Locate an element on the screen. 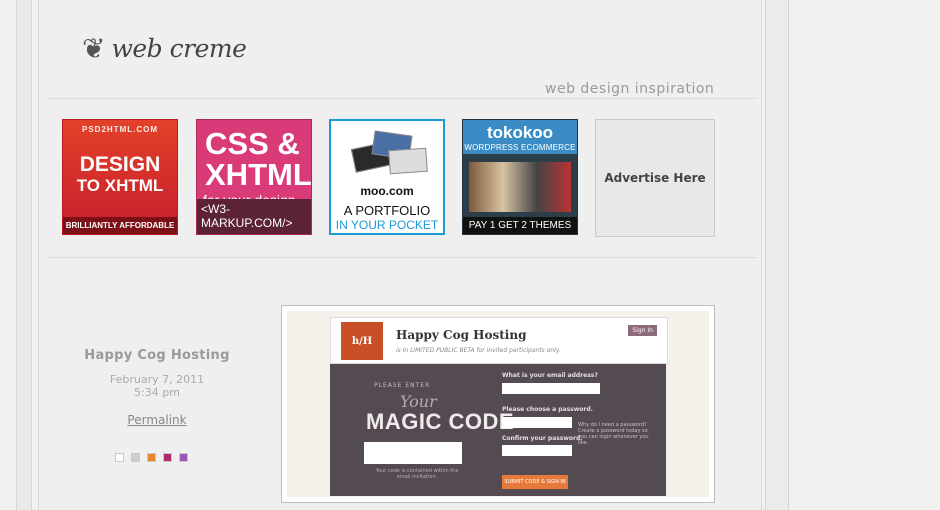  ad-text: IN YOUR POCKET is located at coordinates (387, 225).